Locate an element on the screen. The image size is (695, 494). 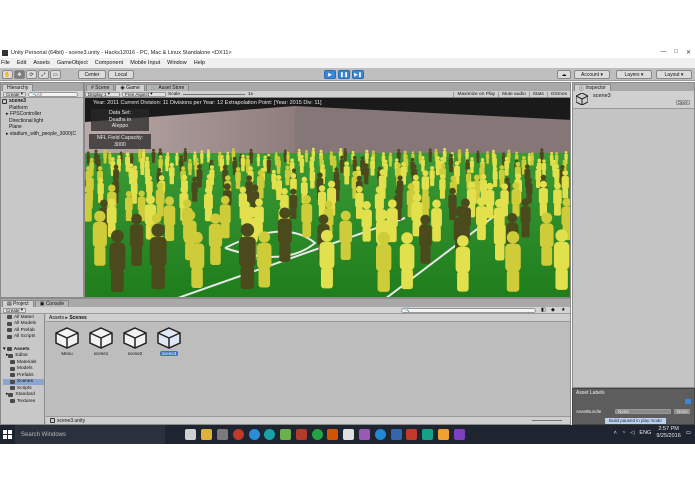
asset-variant-dropdown: None is located at coordinates (682, 411).